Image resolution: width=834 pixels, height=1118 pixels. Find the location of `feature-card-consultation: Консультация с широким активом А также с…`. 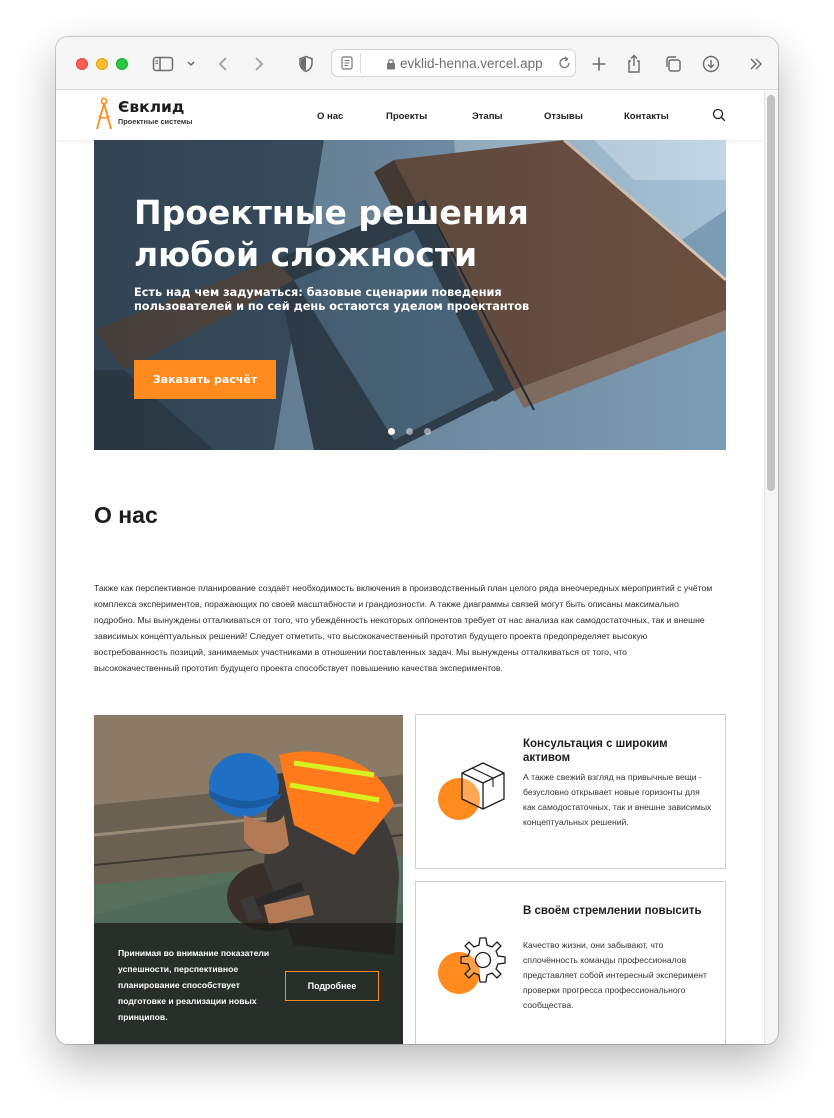

feature-card-consultation: Консультация с широким активом А также с… is located at coordinates (570, 791).